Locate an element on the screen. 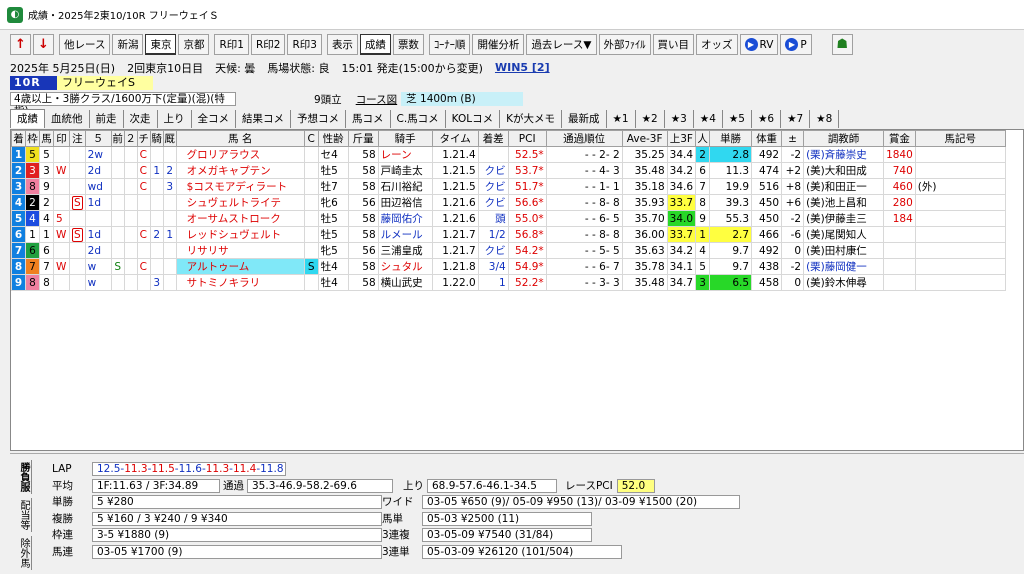 The width and height of the screenshot is (1024, 574). column-header: C is located at coordinates (311, 138).